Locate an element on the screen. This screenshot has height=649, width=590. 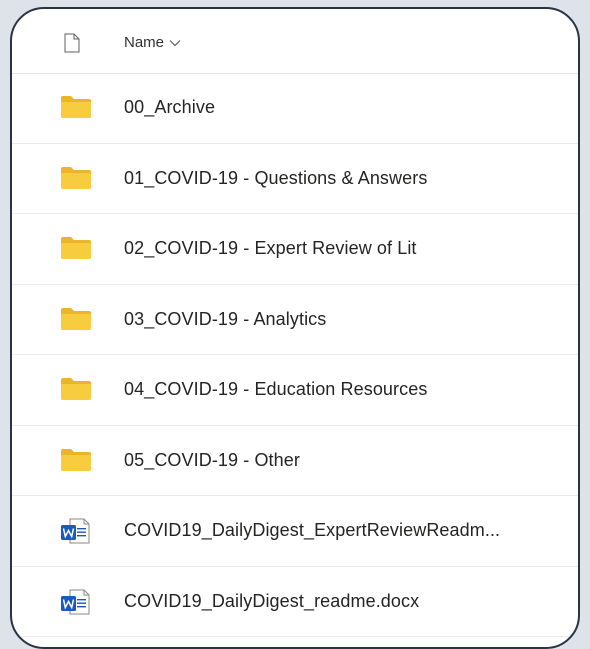
item-name: 05_COVID-19 - Other is located at coordinates (212, 459).